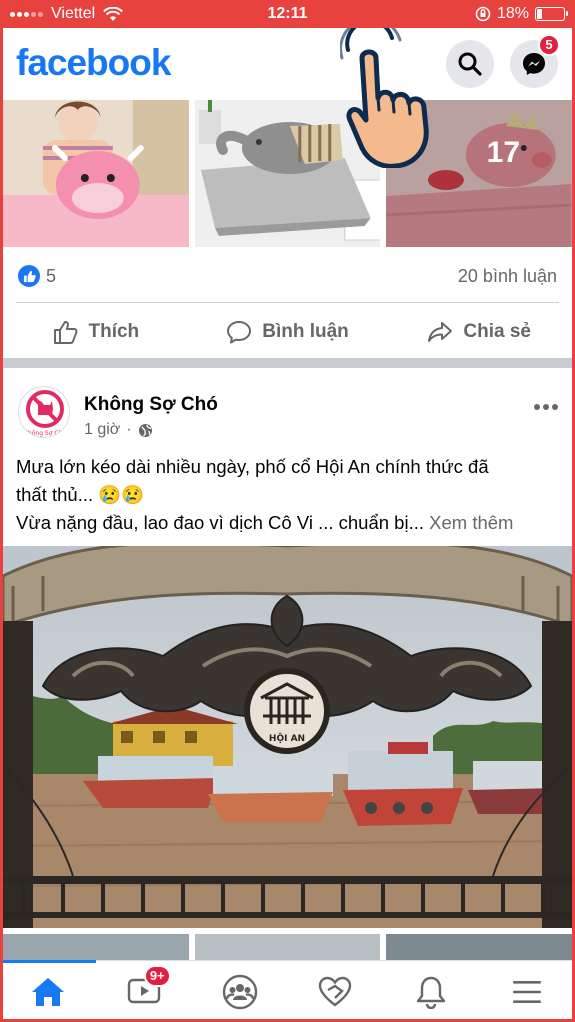 This screenshot has width=575, height=1022. I want to click on notifications-icon, so click(431, 992).